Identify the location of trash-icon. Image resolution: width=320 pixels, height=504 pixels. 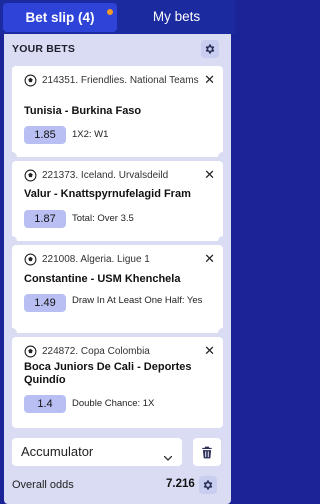
(207, 452).